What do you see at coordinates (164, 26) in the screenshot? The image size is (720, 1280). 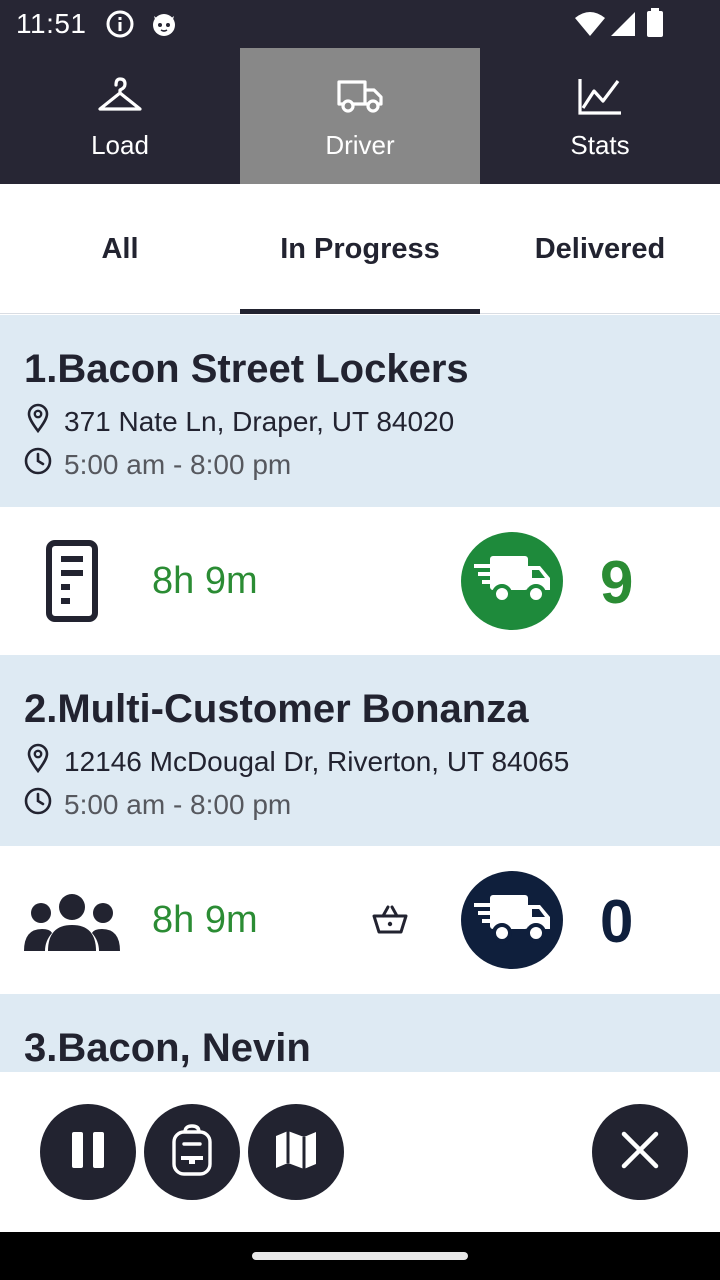 I see `cat-icon` at bounding box center [164, 26].